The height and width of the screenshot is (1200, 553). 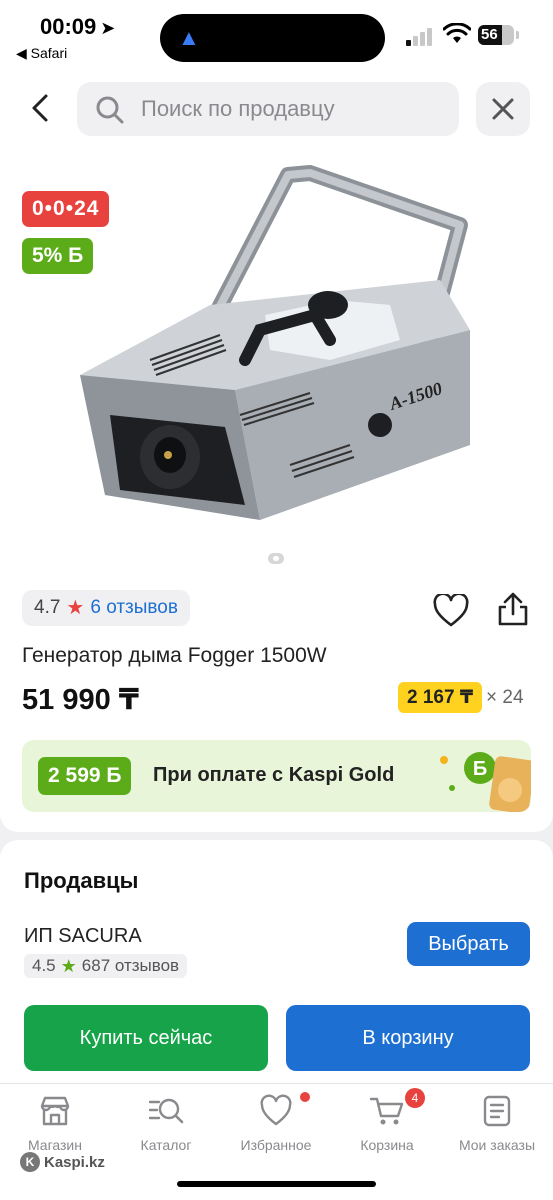 I want to click on installment-months: × 24, so click(x=505, y=697).